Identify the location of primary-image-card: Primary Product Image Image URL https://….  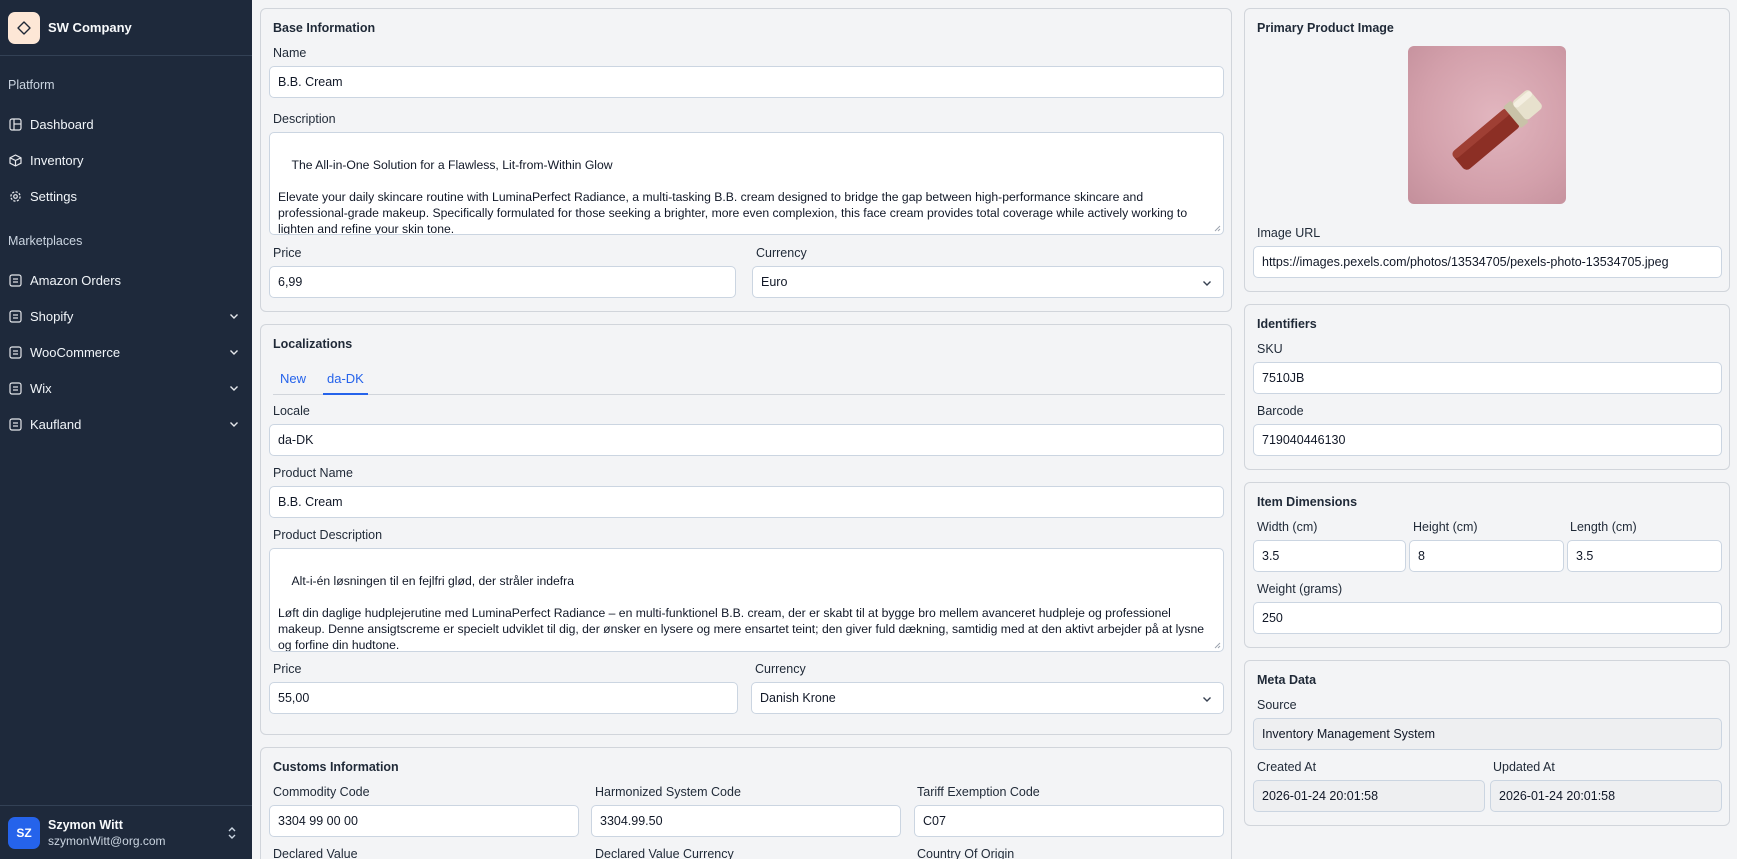
(1487, 150).